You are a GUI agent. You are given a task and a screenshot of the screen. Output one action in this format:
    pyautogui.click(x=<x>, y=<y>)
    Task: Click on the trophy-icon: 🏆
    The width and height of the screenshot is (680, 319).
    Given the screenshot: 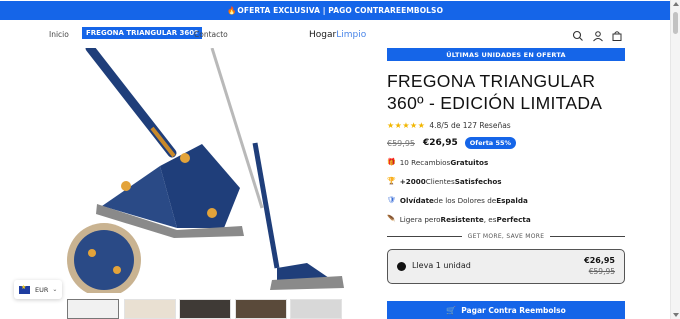 What is the action you would take?
    pyautogui.click(x=391, y=181)
    